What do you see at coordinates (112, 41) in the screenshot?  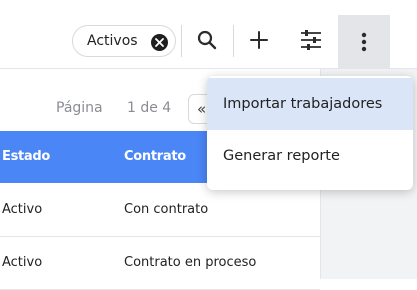 I see `filter-chip-label: Activos` at bounding box center [112, 41].